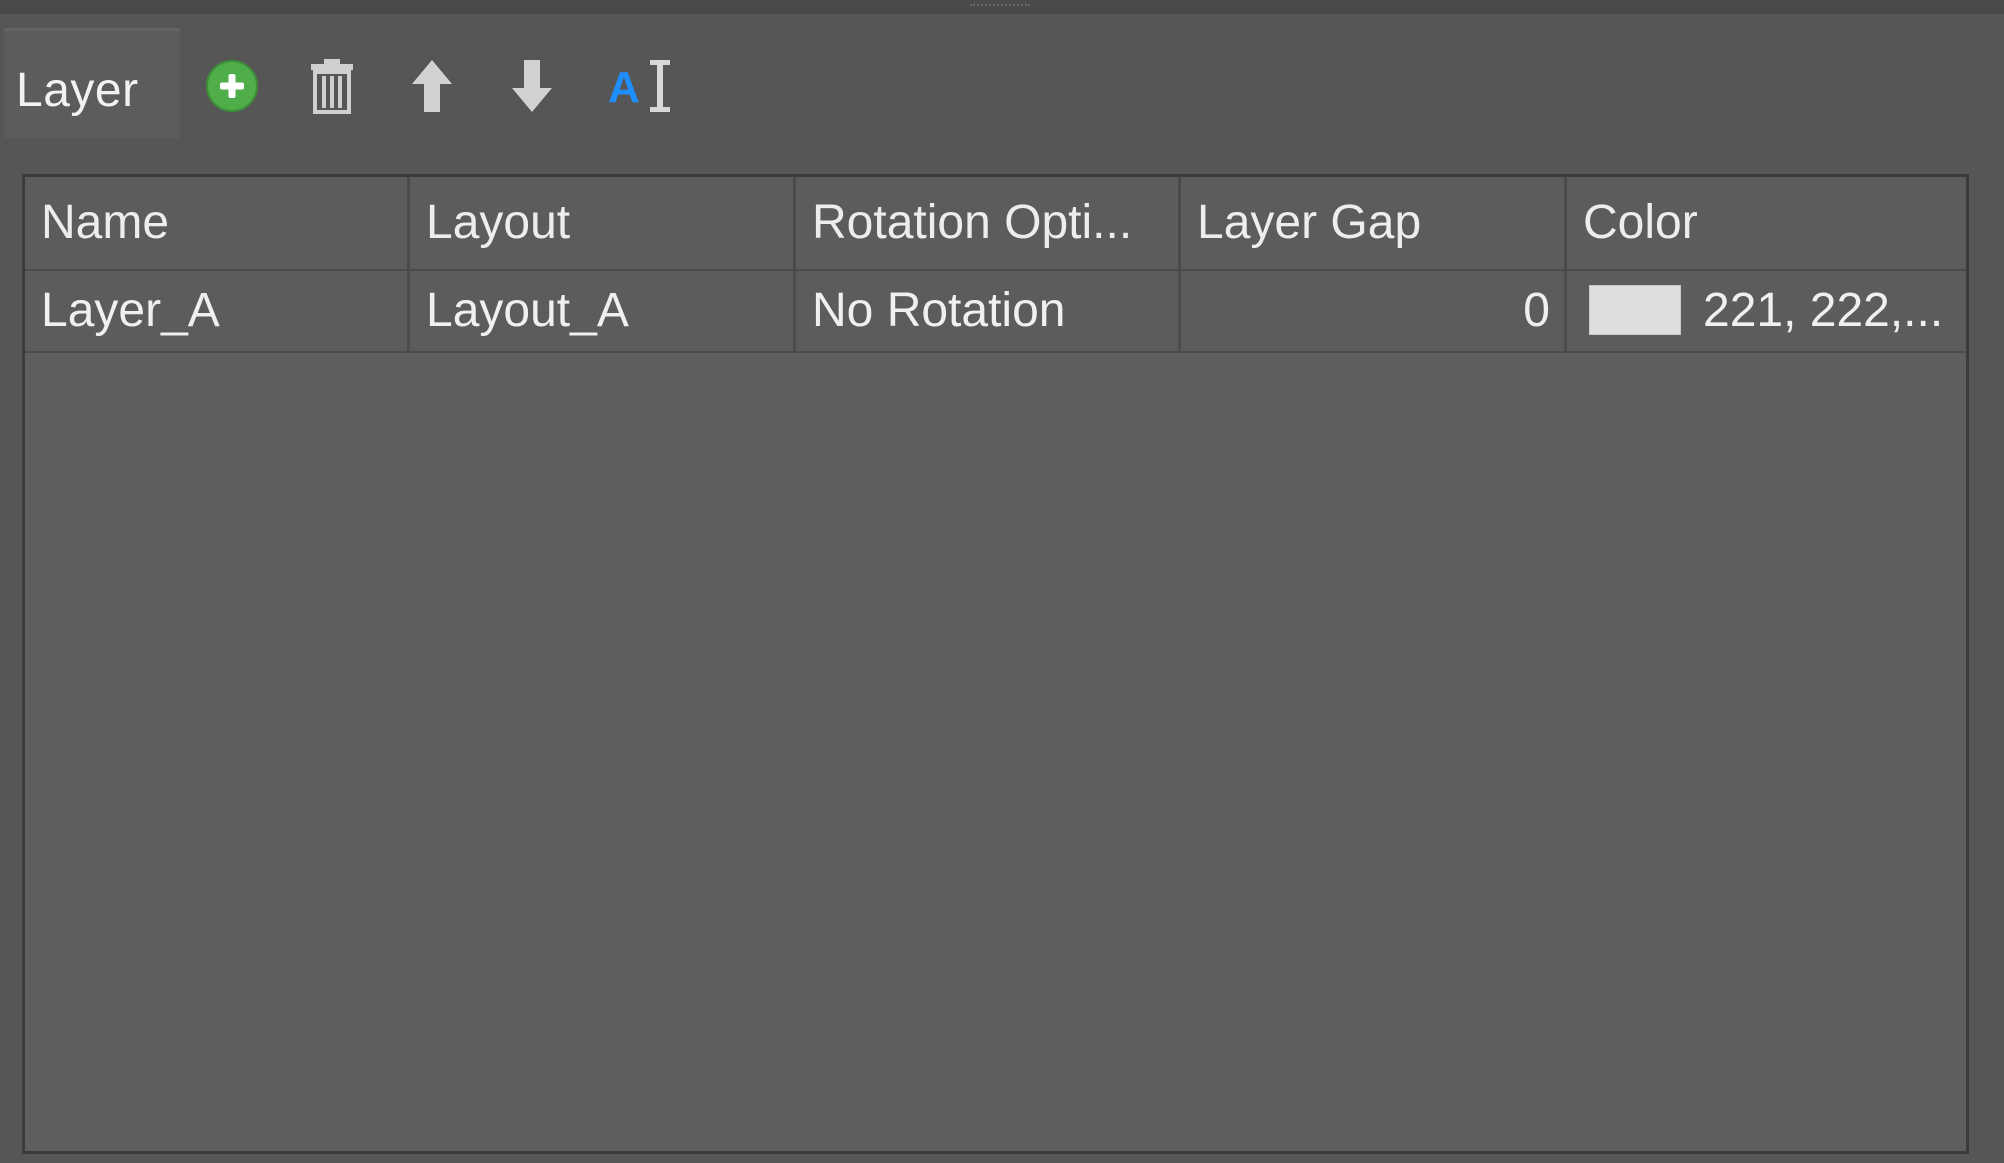  Describe the element at coordinates (77, 90) in the screenshot. I see `panel-title: Layer` at that location.